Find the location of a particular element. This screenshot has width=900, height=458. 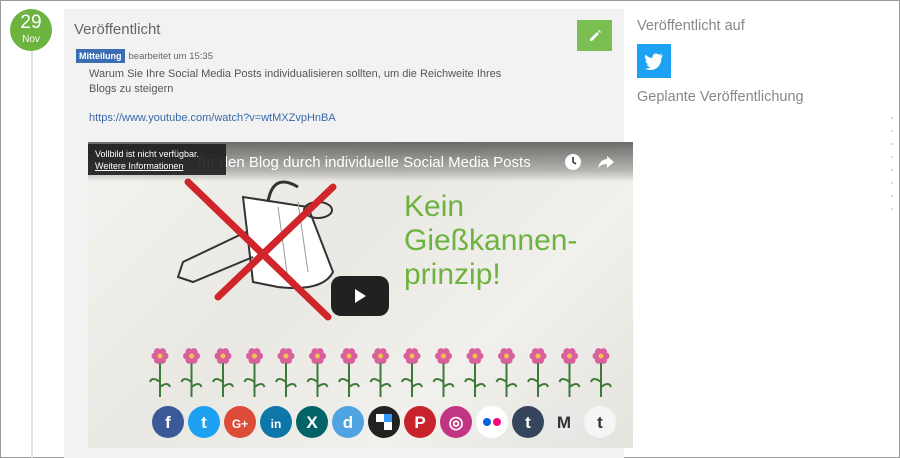

post-type-badge: Mitteilung is located at coordinates (100, 56).